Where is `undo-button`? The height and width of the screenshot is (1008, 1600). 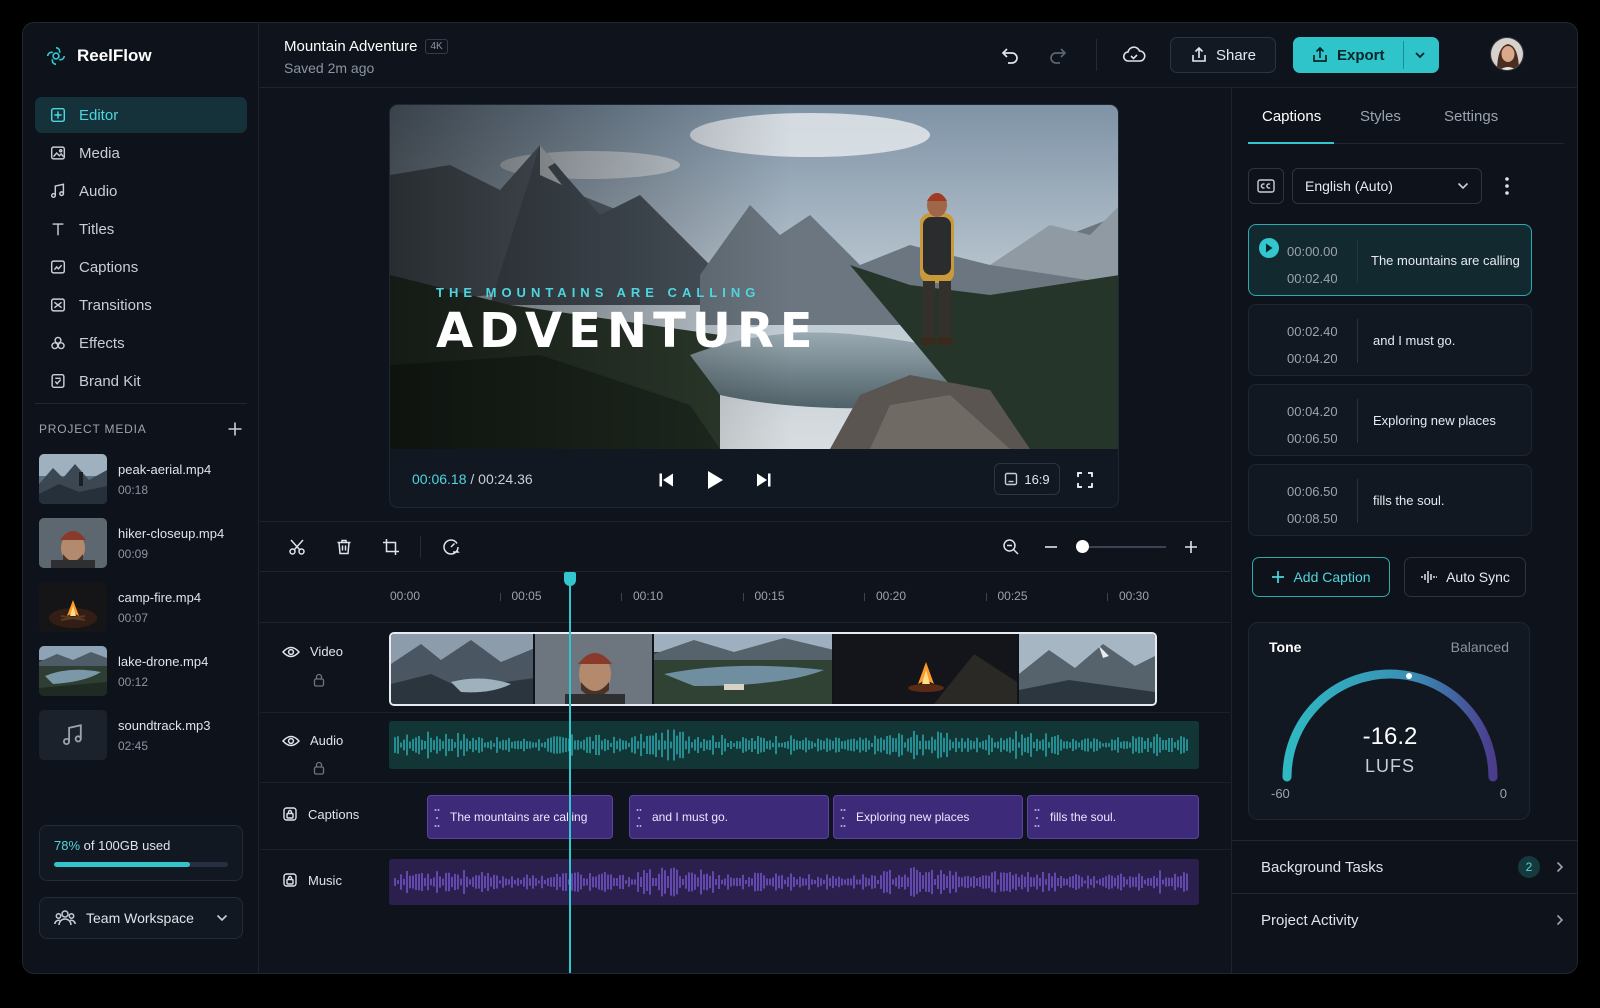 undo-button is located at coordinates (1010, 55).